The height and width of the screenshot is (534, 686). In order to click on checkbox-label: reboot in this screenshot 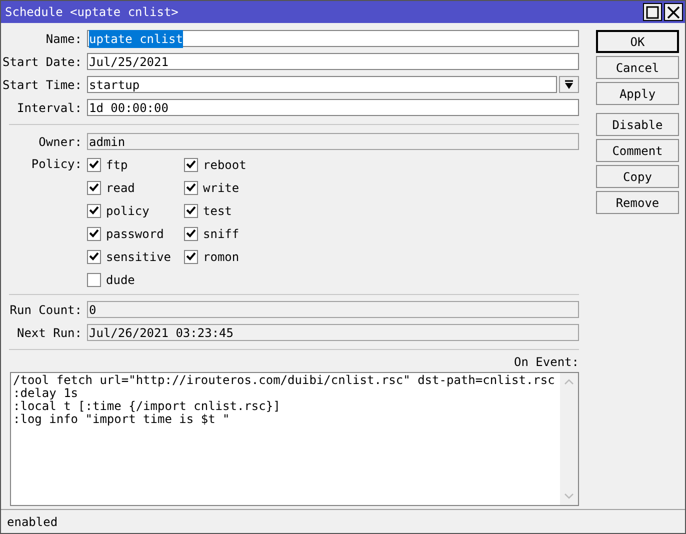, I will do `click(224, 165)`.